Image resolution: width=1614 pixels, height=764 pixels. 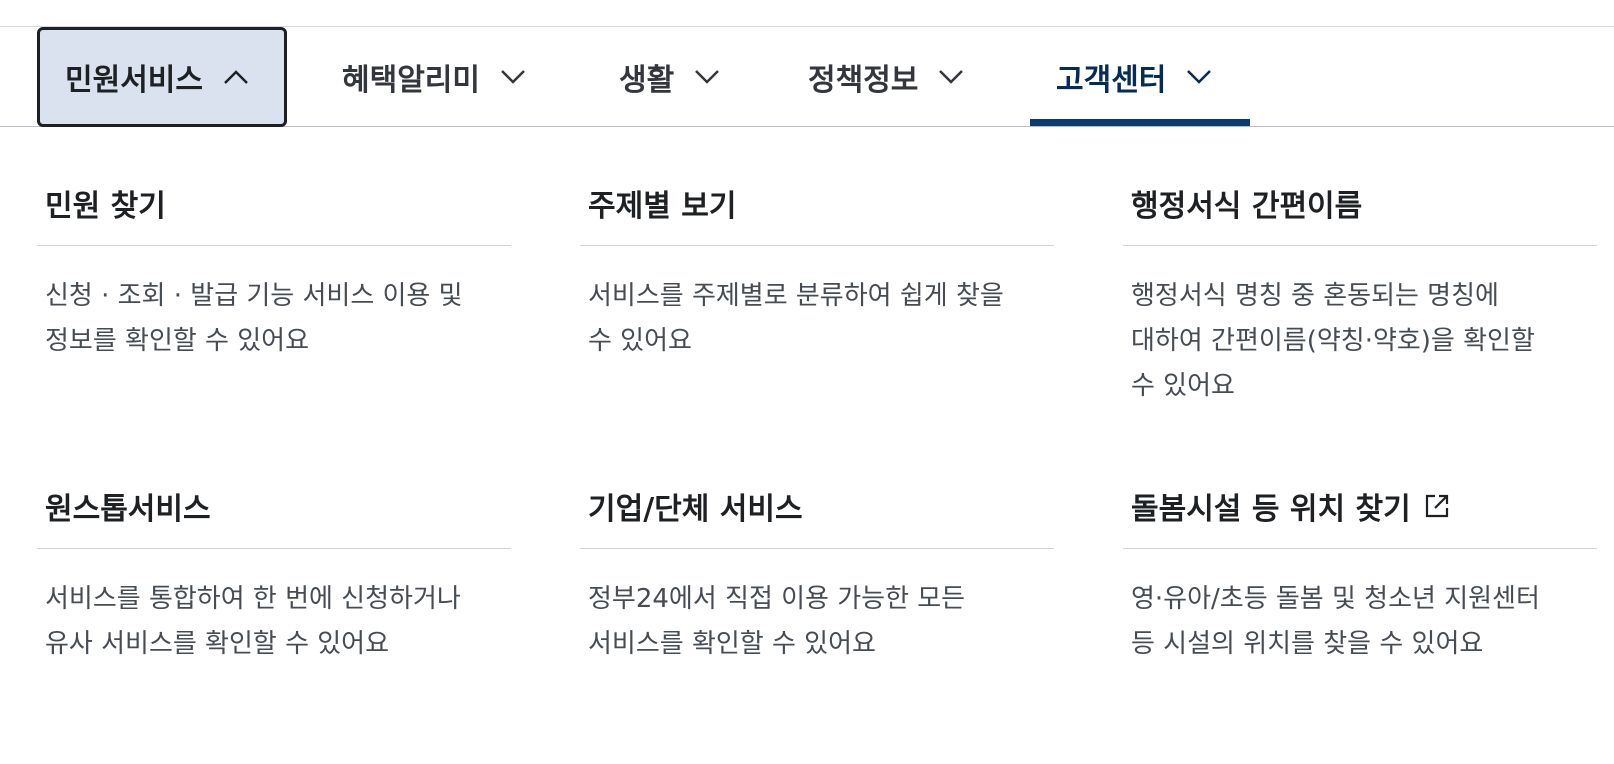 What do you see at coordinates (777, 599) in the screenshot?
I see `desc-line: 정부24에서 직접 이용 가능한 모든` at bounding box center [777, 599].